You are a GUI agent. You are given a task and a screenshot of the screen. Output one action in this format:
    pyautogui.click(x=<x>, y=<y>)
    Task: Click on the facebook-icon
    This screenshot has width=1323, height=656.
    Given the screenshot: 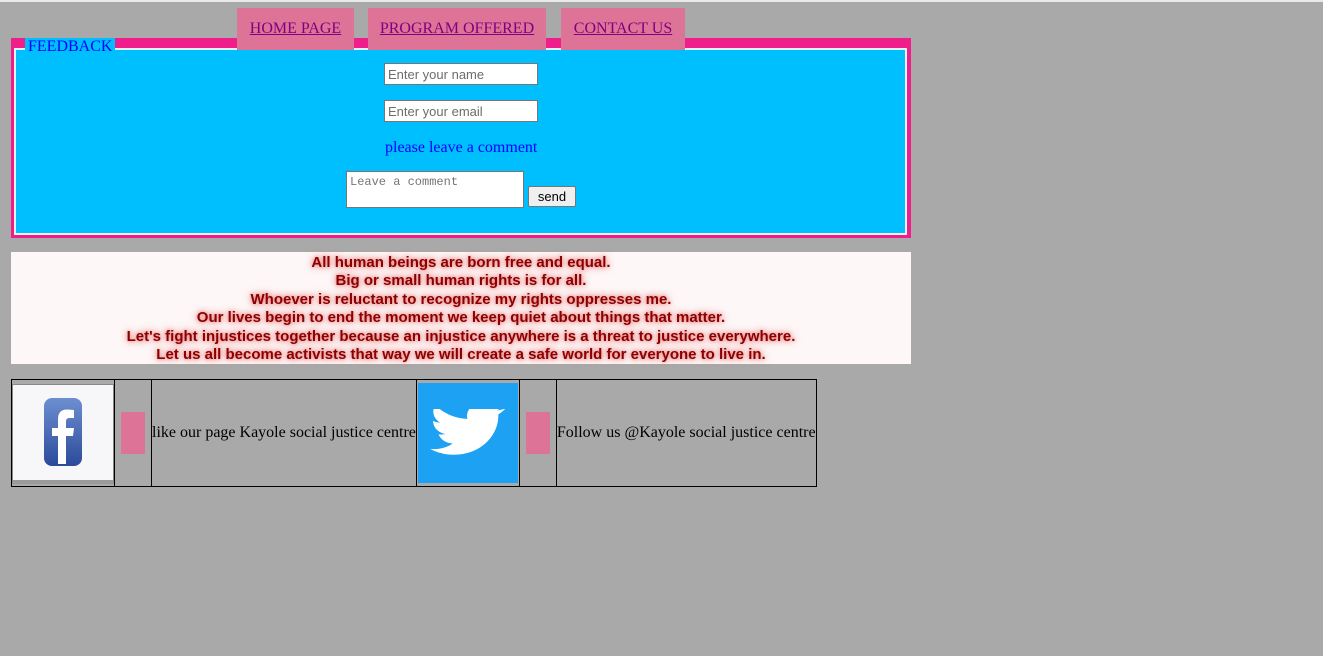 What is the action you would take?
    pyautogui.click(x=63, y=433)
    